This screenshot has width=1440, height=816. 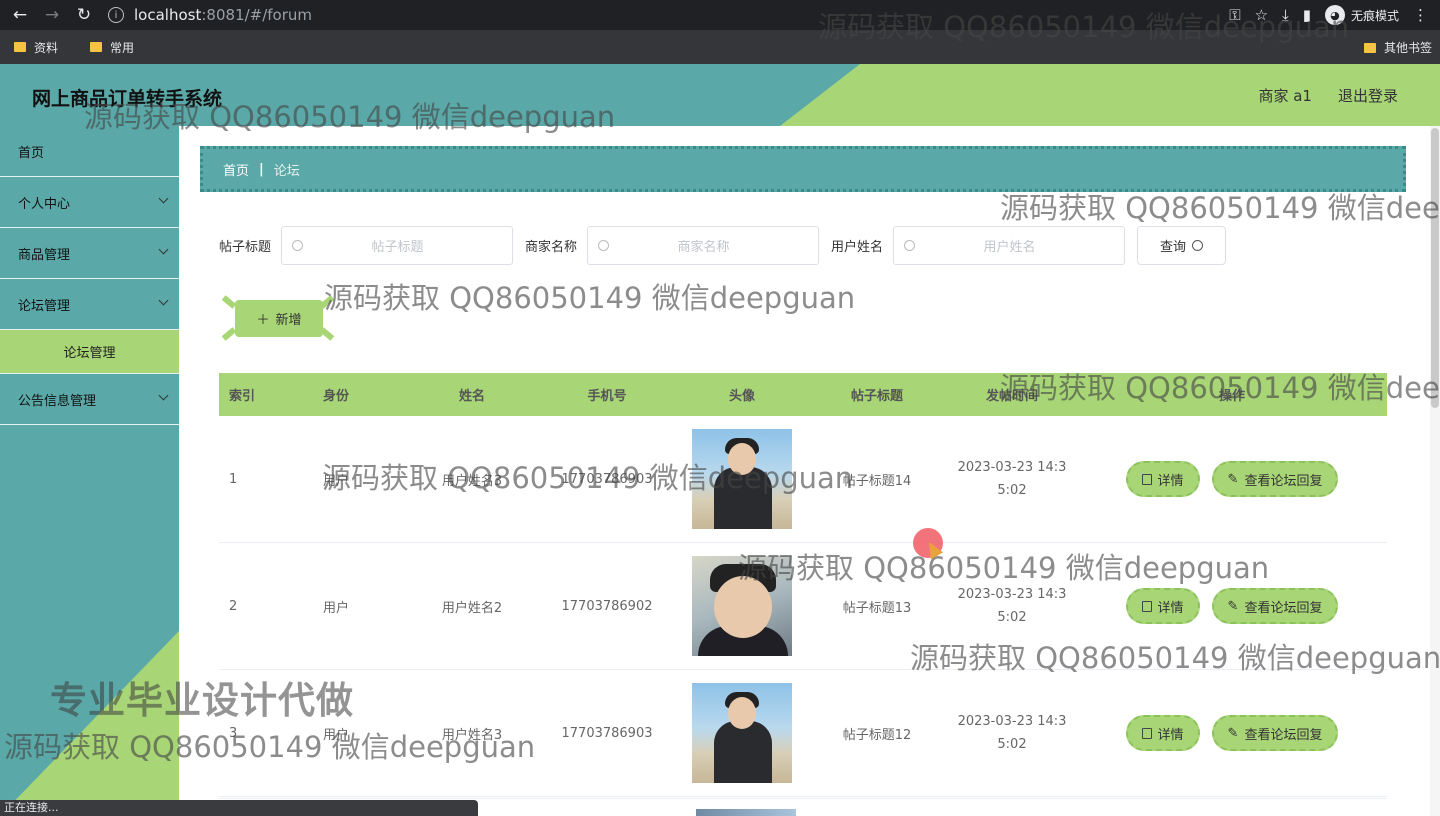 What do you see at coordinates (127, 99) in the screenshot?
I see `app-title: 网上商品订单转手系统` at bounding box center [127, 99].